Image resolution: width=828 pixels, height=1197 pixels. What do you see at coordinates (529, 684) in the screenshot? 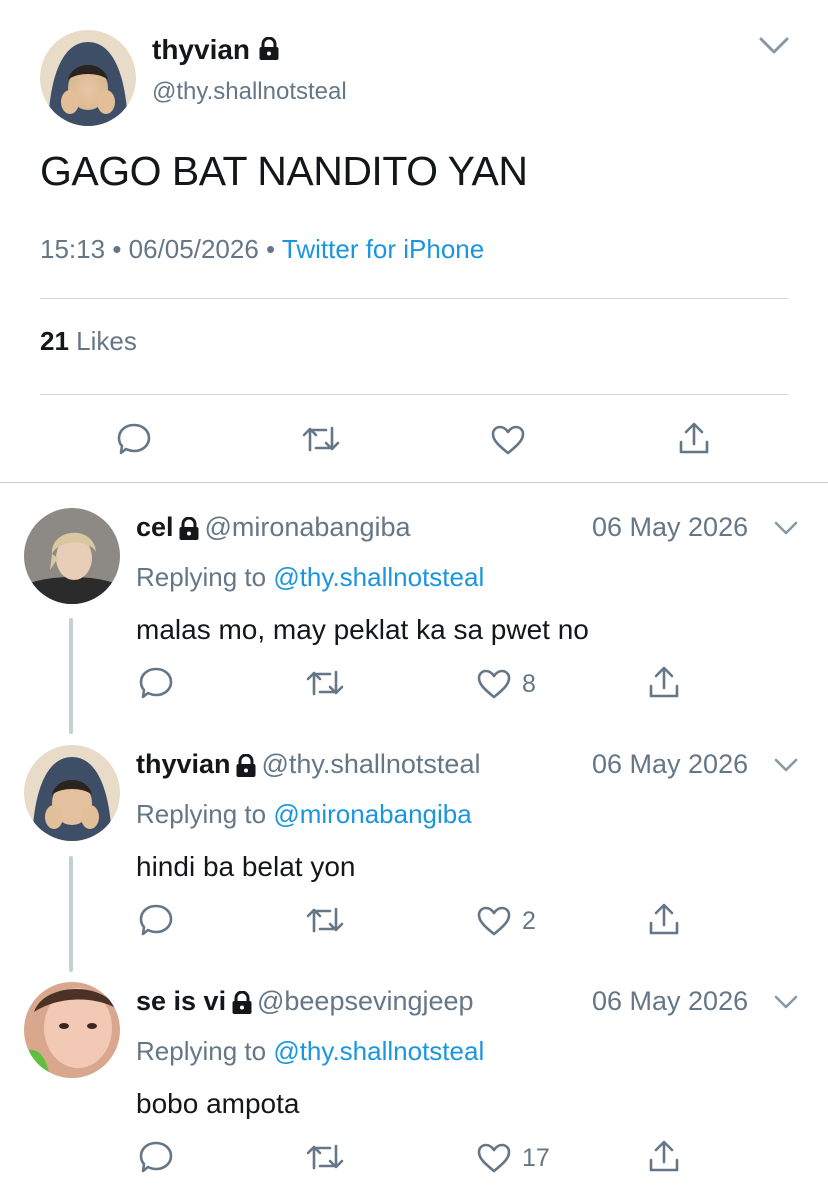
I see `like-count: 8` at bounding box center [529, 684].